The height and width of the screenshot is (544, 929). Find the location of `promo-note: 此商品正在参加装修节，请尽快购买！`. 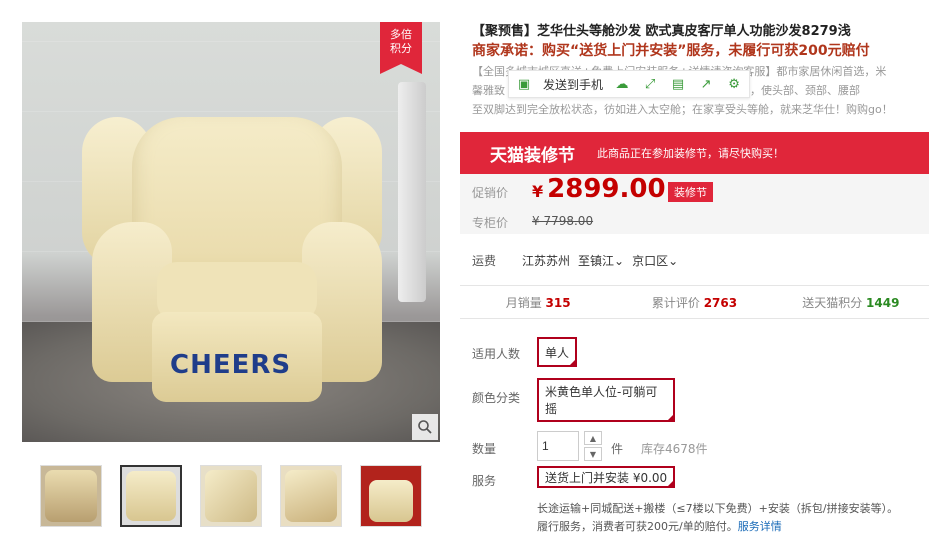

promo-note: 此商品正在参加装修节，请尽快购买！ is located at coordinates (690, 153).